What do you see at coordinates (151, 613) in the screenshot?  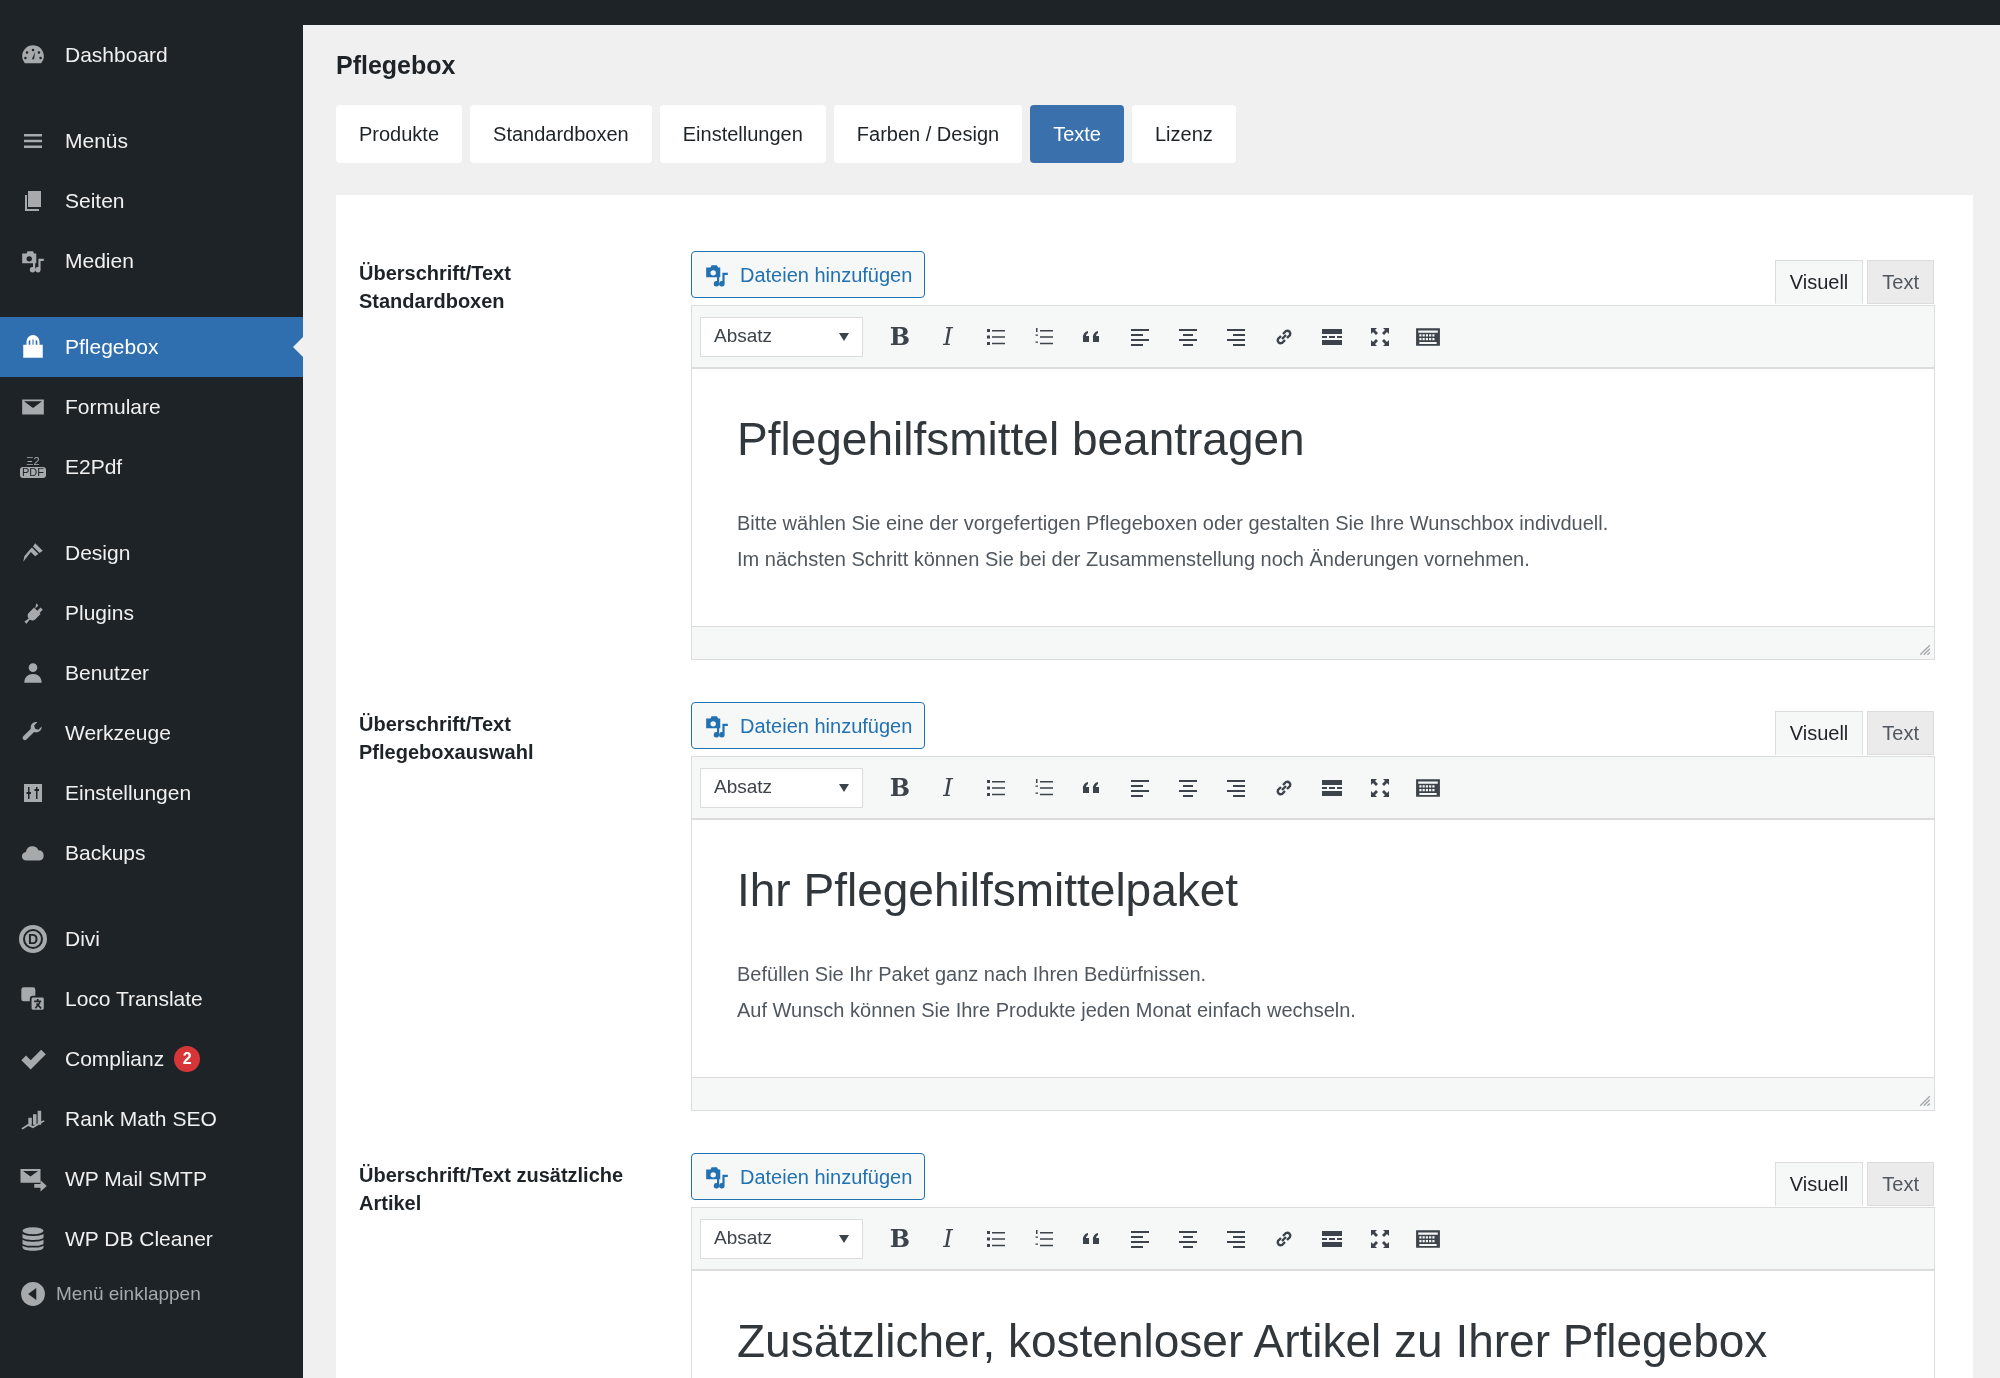 I see `sidebar-item: Plugins` at bounding box center [151, 613].